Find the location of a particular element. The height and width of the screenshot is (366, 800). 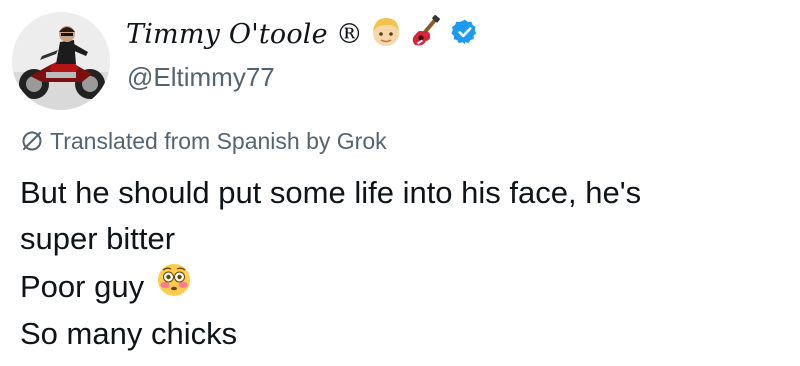

tweet-line-3: Poor guy is located at coordinates (330, 286).